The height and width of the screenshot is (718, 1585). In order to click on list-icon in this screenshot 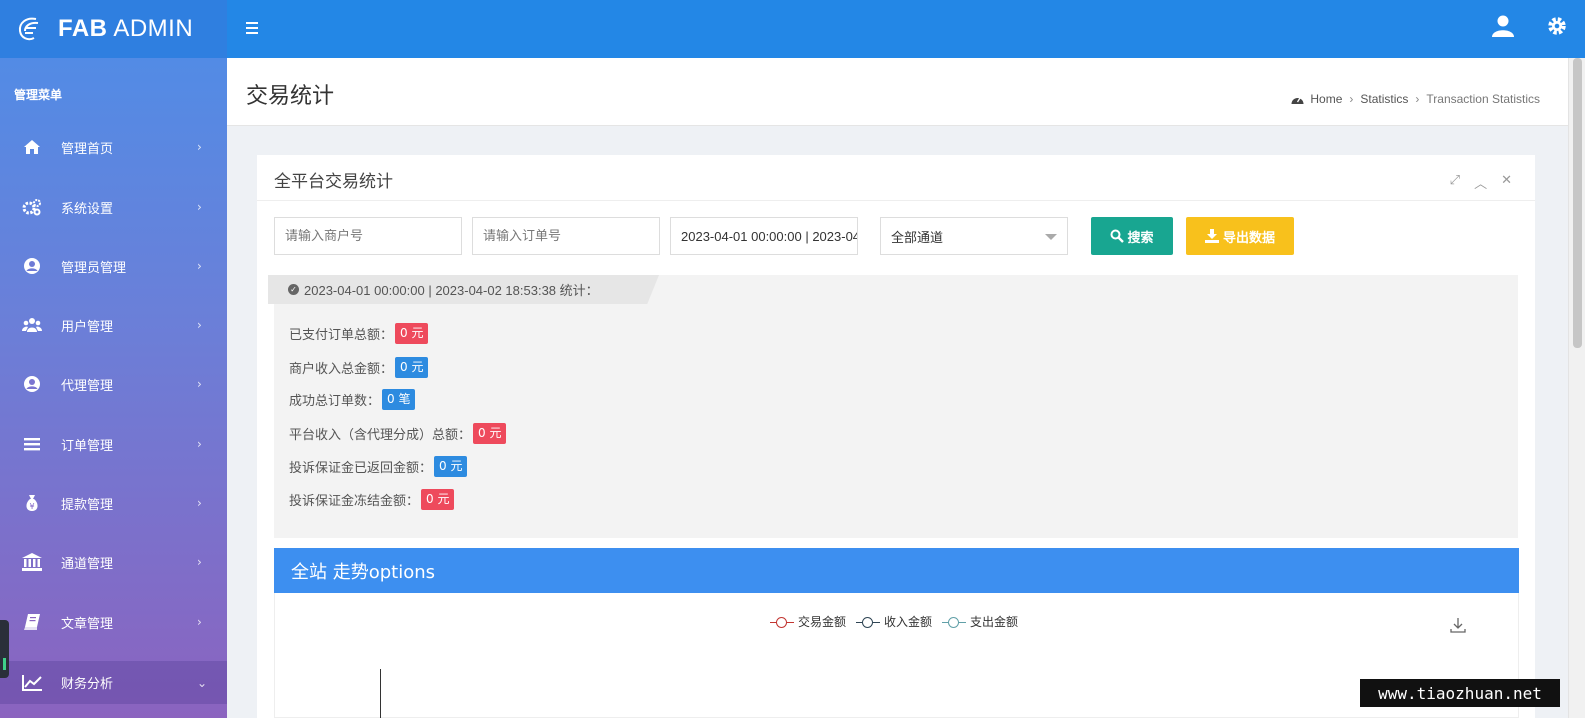, I will do `click(32, 444)`.